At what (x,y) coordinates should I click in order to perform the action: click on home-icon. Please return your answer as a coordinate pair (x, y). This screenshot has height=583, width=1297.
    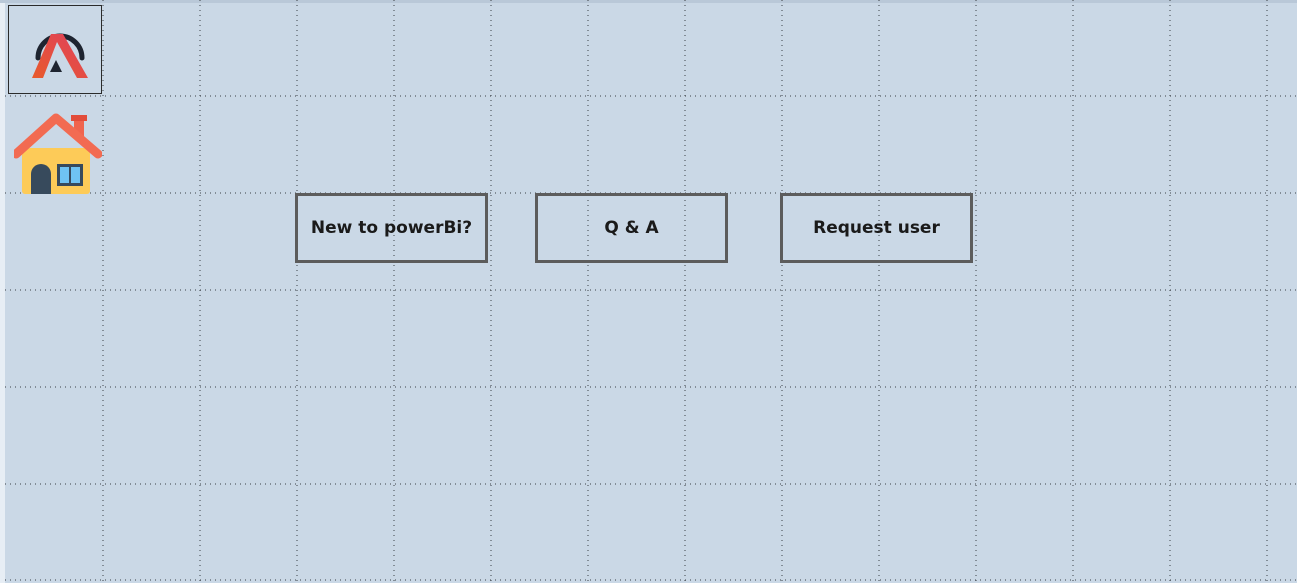
    Looking at the image, I should click on (58, 154).